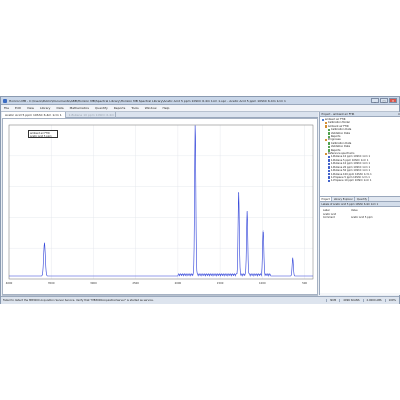  I want to click on legend-row-2: Acetic Acid 5 ppm, so click(43, 136).